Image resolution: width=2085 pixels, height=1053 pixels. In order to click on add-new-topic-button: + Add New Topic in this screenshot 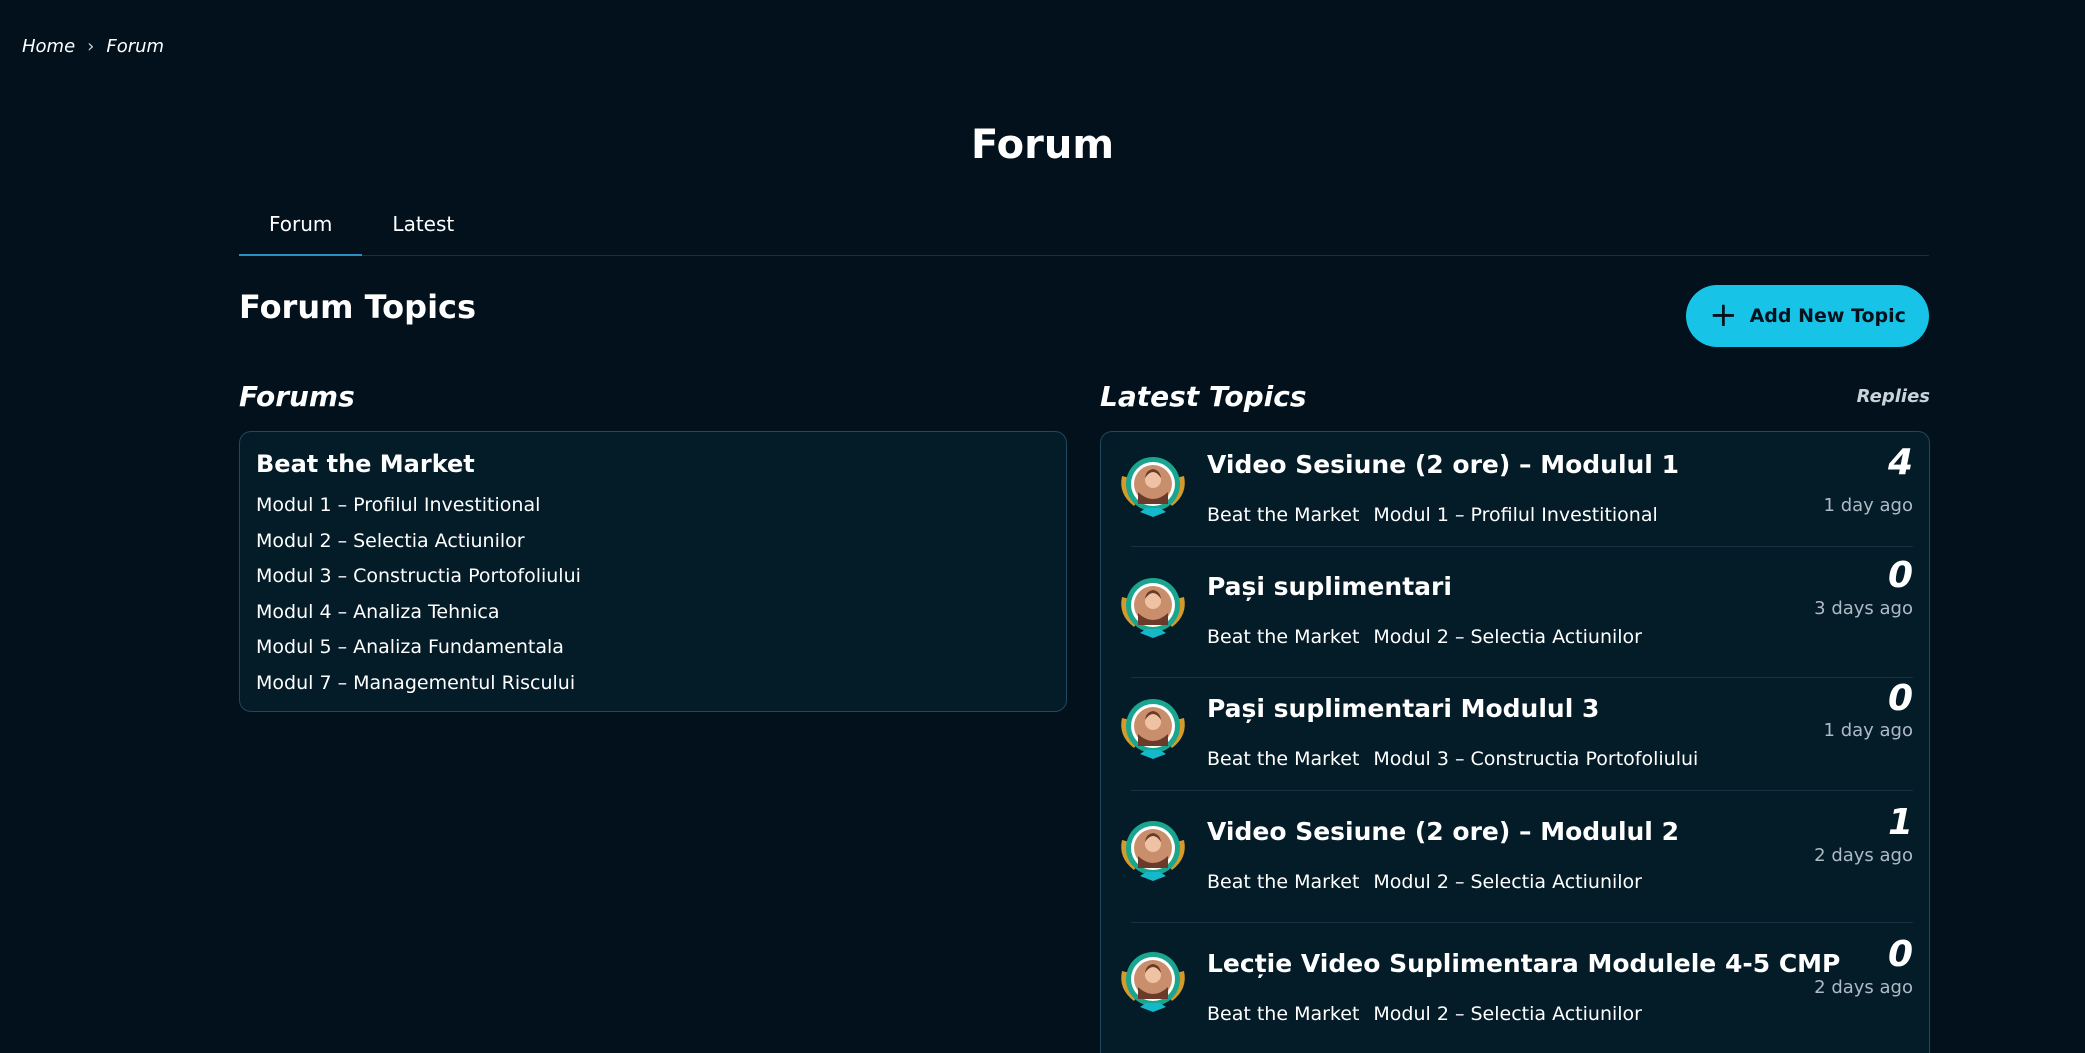, I will do `click(1807, 316)`.